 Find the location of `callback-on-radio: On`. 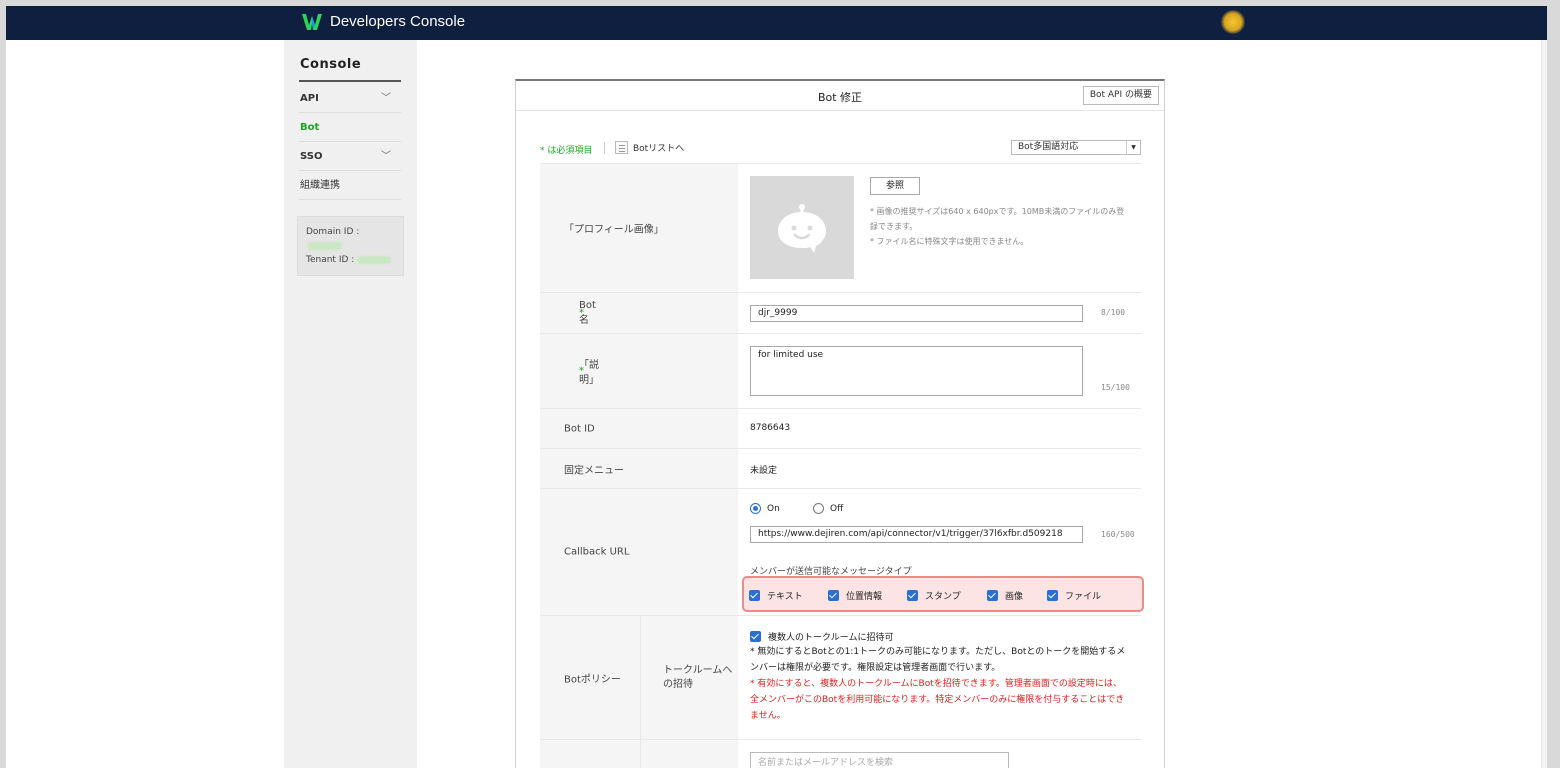

callback-on-radio: On is located at coordinates (765, 508).